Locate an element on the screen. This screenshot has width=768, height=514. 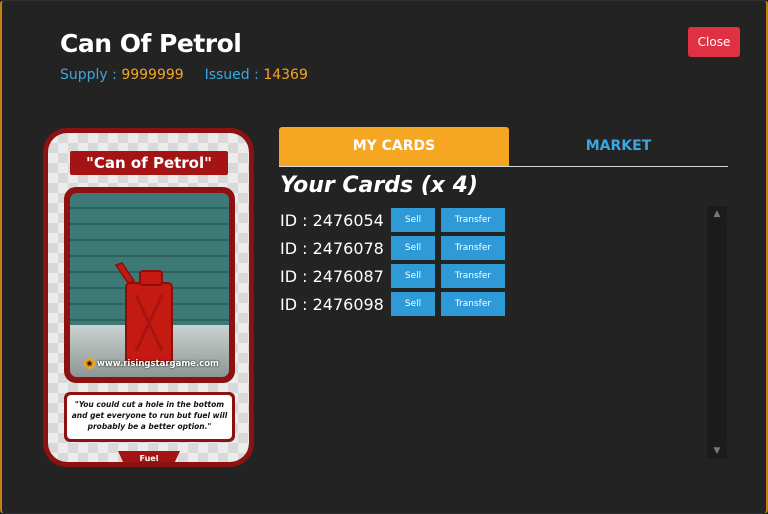
card-id: ID : 2476087 is located at coordinates (332, 276).